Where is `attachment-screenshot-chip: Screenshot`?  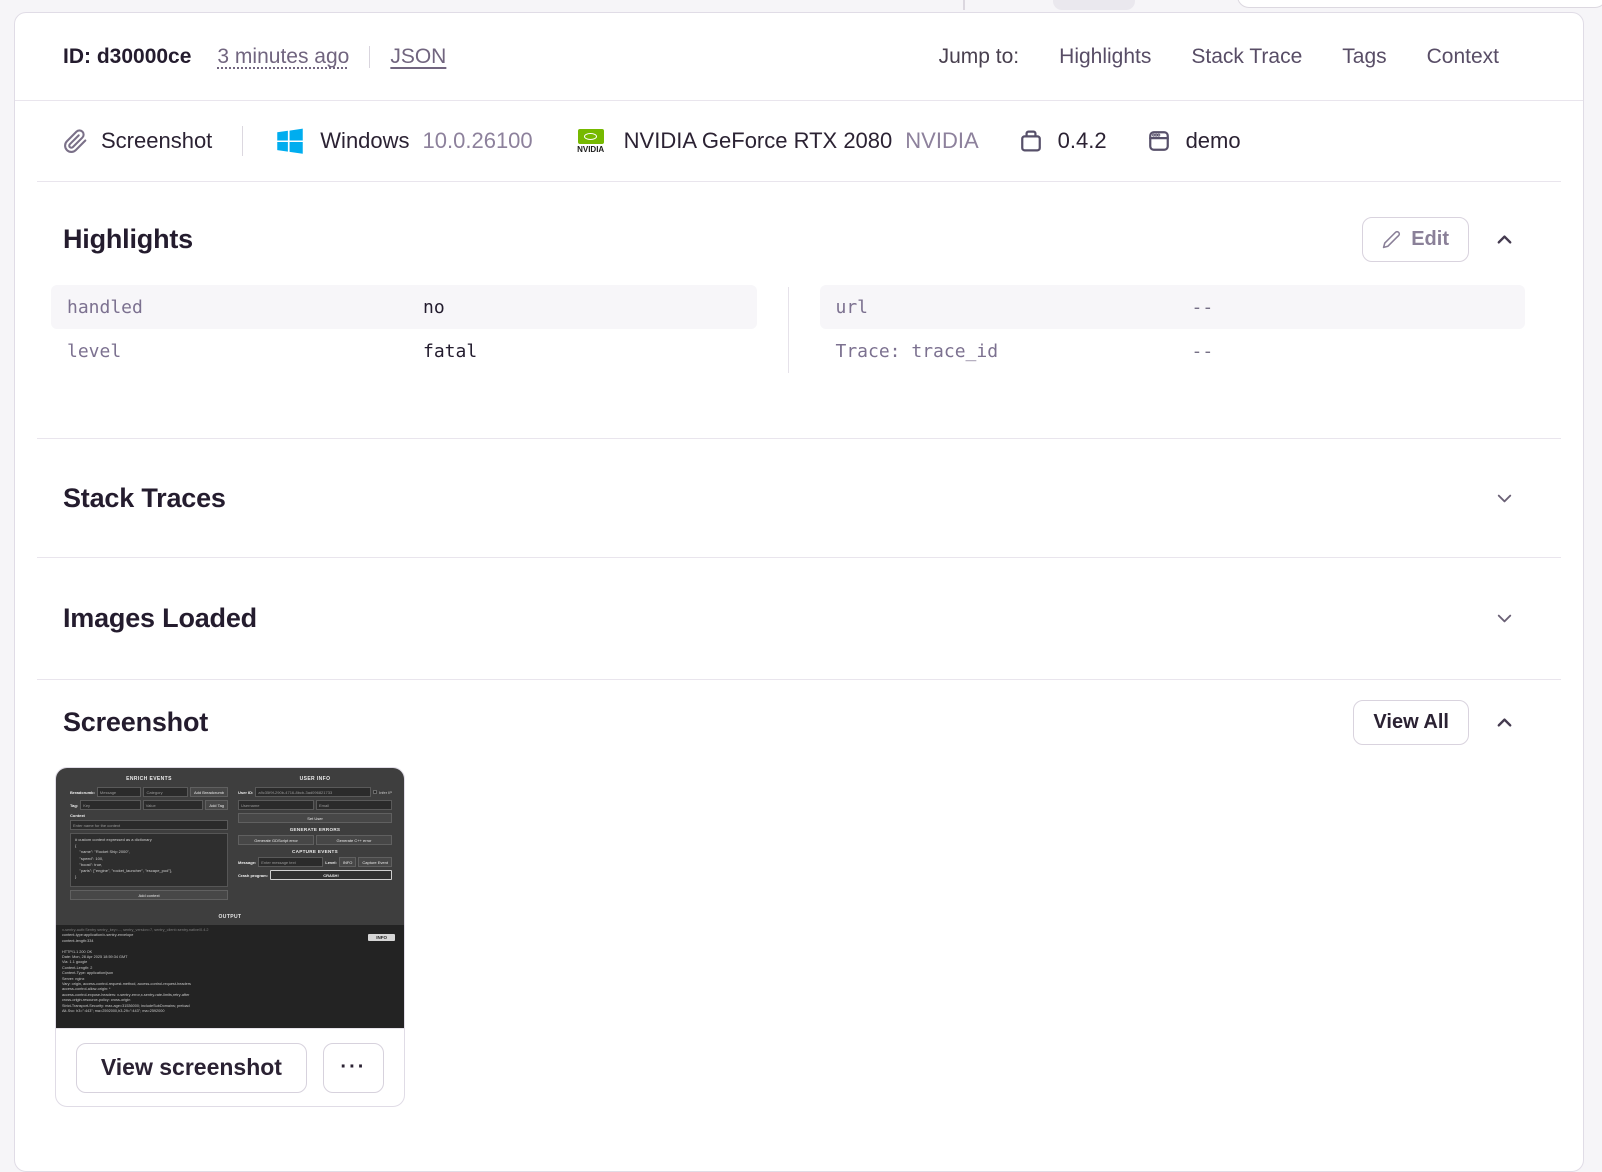
attachment-screenshot-chip: Screenshot is located at coordinates (137, 141).